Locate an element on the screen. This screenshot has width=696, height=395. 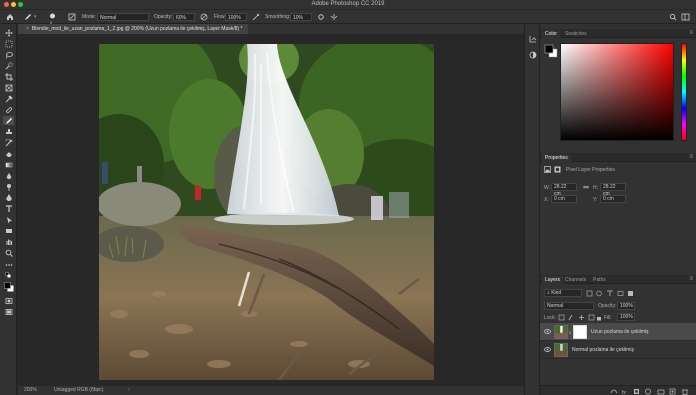
mask-icon is located at coordinates (557, 169).